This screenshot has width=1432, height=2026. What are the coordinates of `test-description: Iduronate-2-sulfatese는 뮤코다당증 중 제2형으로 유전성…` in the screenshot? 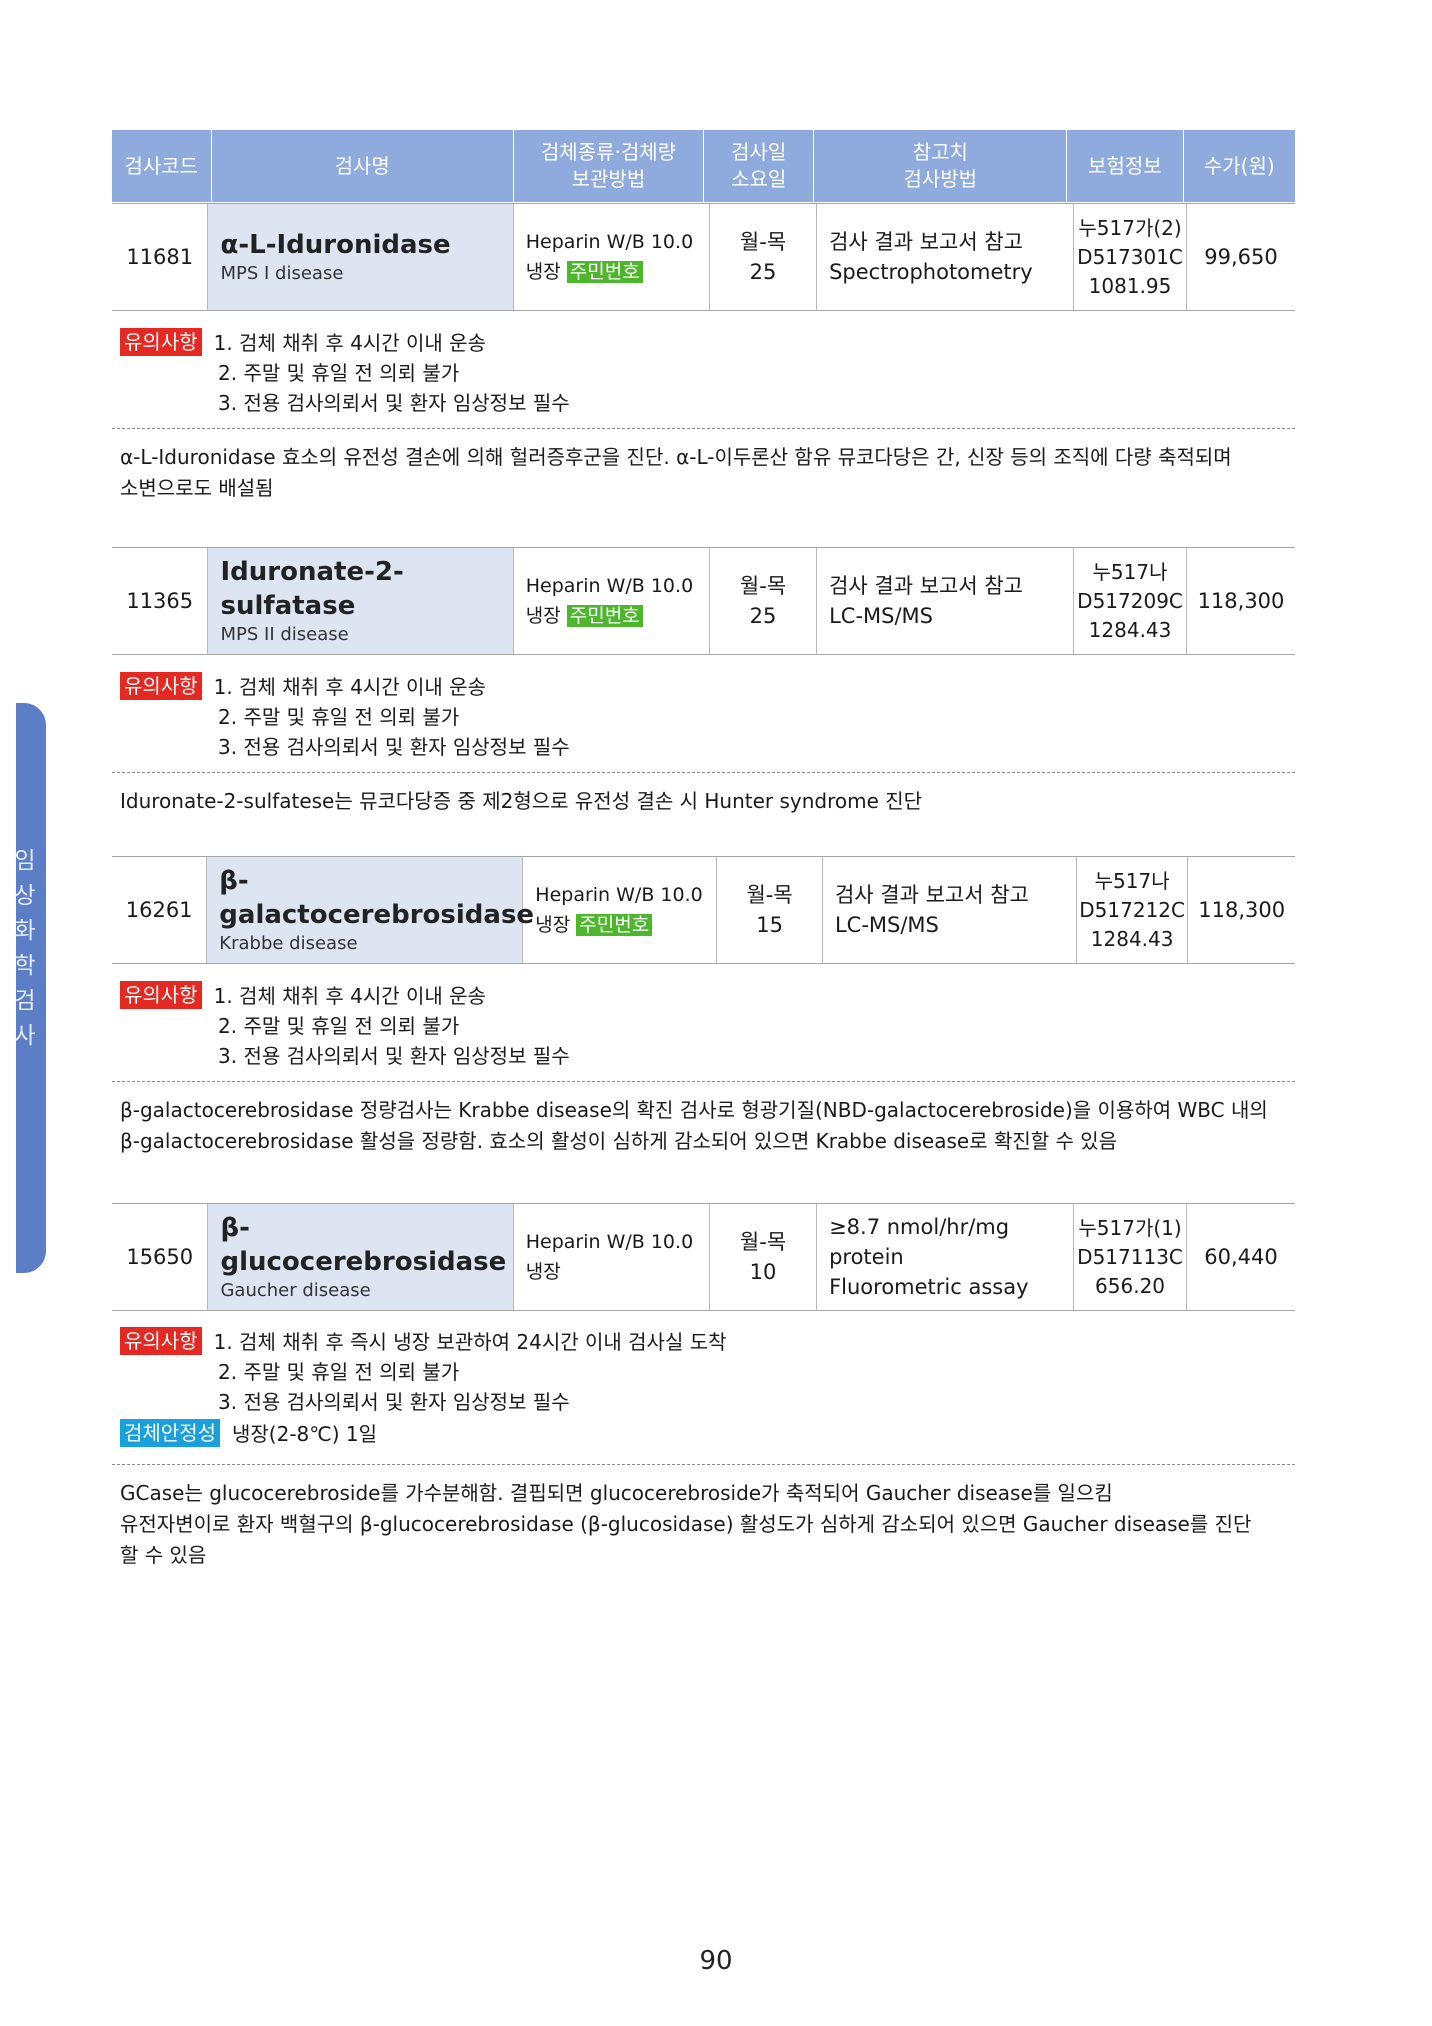 It's located at (702, 801).